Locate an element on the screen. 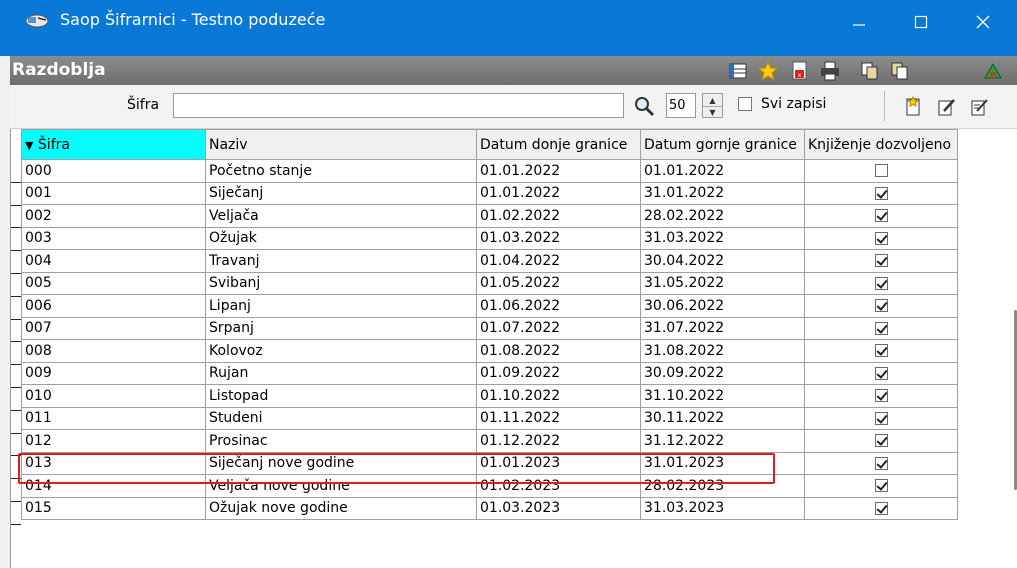  copy-records-icon is located at coordinates (870, 71).